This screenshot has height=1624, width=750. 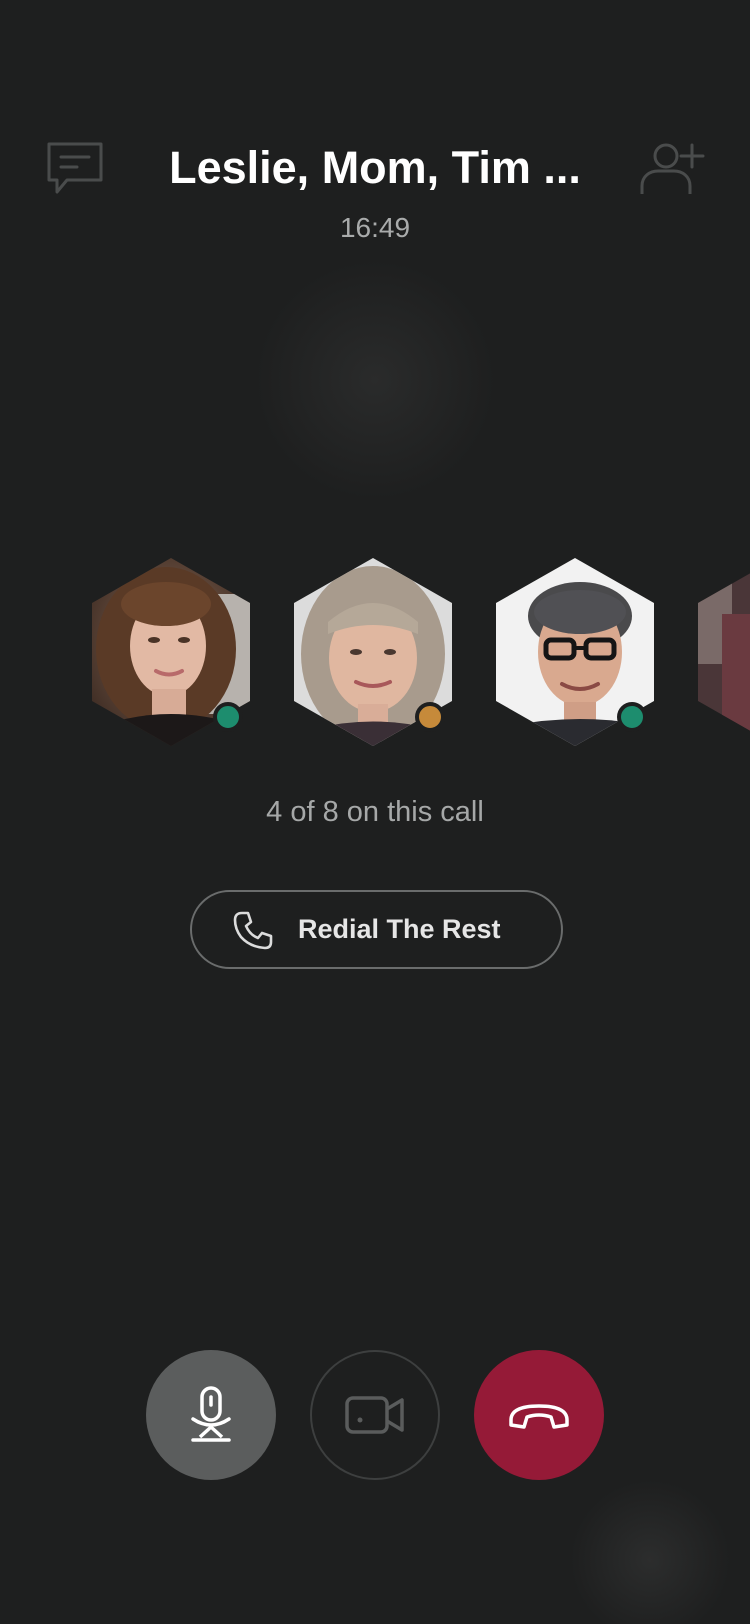 What do you see at coordinates (399, 929) in the screenshot?
I see `redial-label: Redial The Rest` at bounding box center [399, 929].